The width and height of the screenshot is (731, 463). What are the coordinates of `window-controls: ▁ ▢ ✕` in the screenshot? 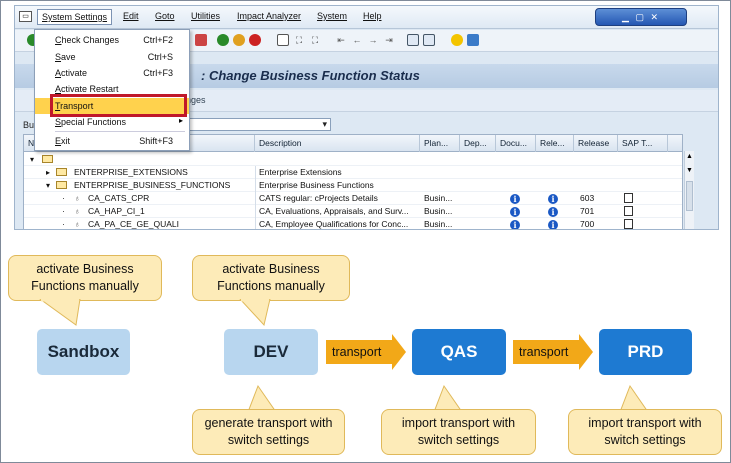 It's located at (641, 17).